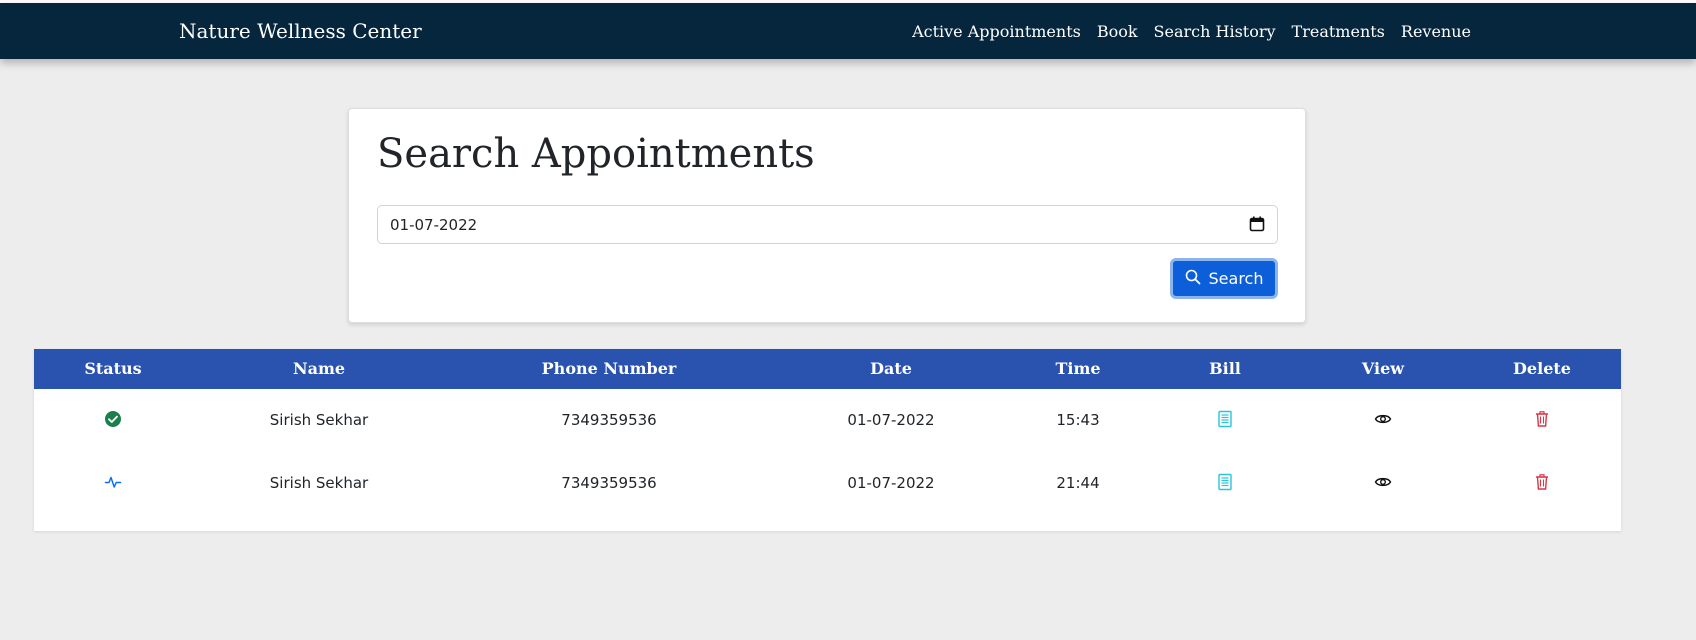  Describe the element at coordinates (1078, 483) in the screenshot. I see `time-cell: 21:44` at that location.